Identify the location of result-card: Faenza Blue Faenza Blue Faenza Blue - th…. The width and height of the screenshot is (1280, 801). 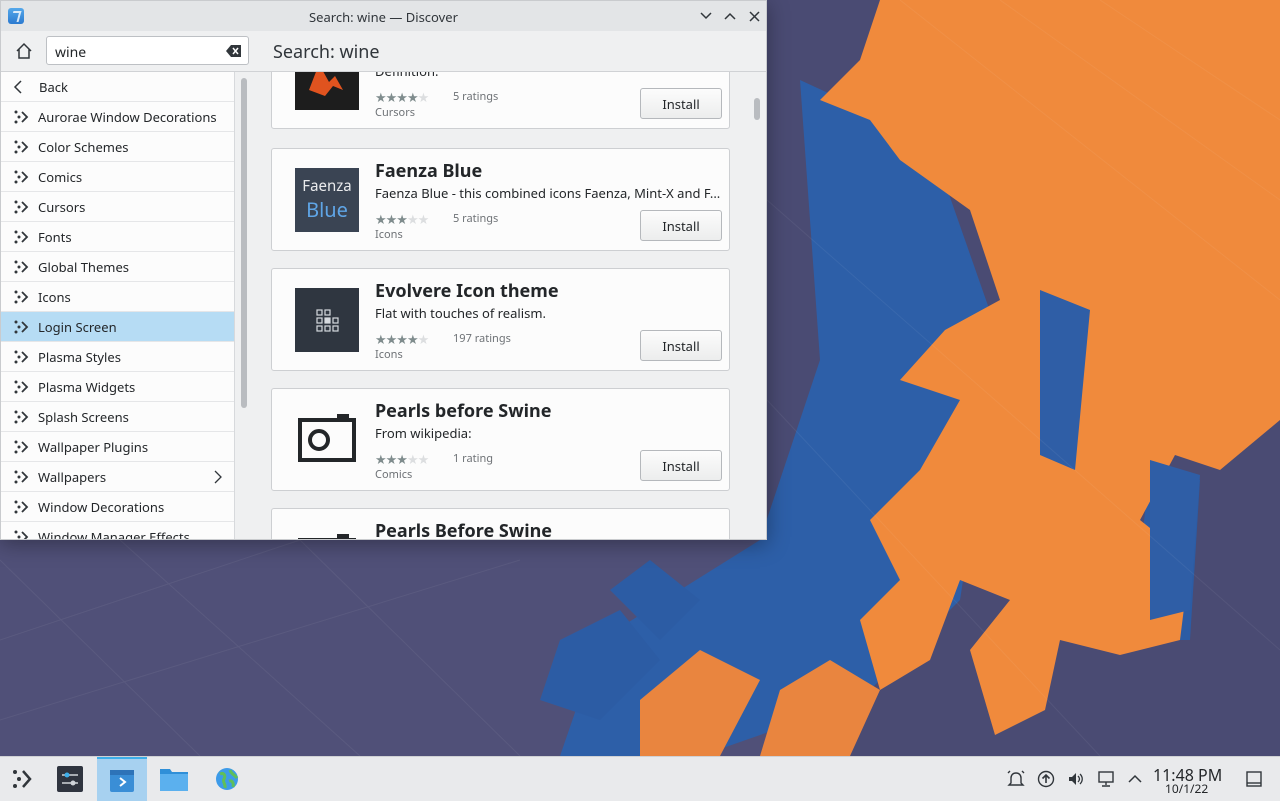
(500, 199).